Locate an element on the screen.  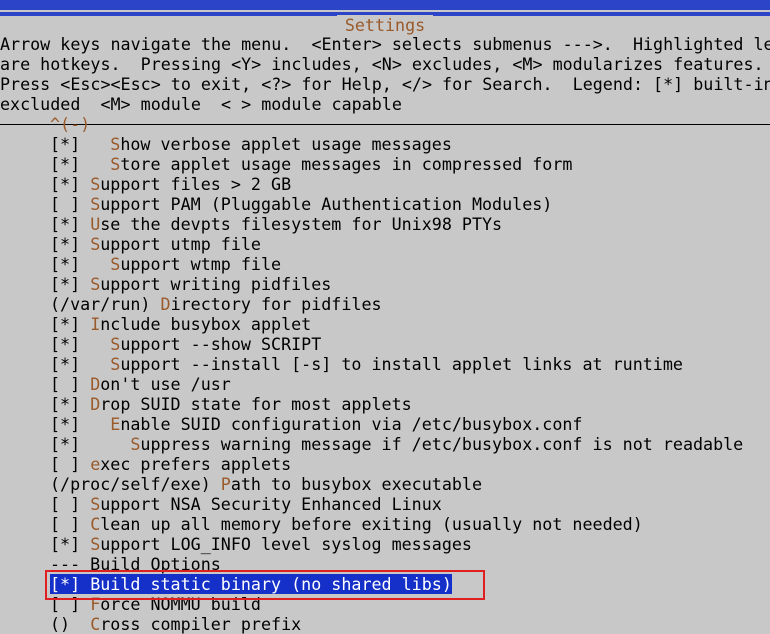
menu-item: [*] Support --show SCRIPT is located at coordinates (410, 344).